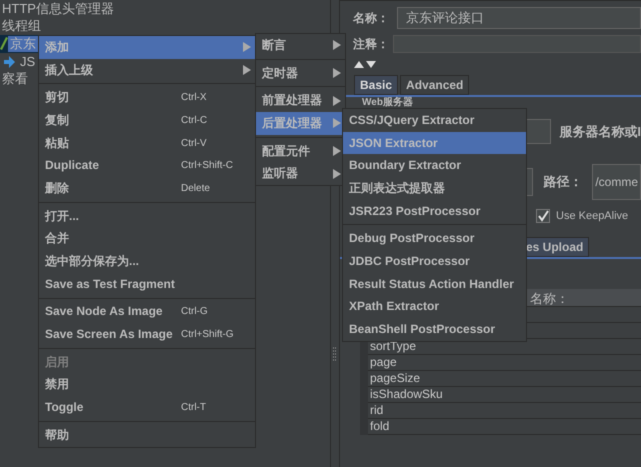  Describe the element at coordinates (504, 410) in the screenshot. I see `table-cell: rid` at that location.